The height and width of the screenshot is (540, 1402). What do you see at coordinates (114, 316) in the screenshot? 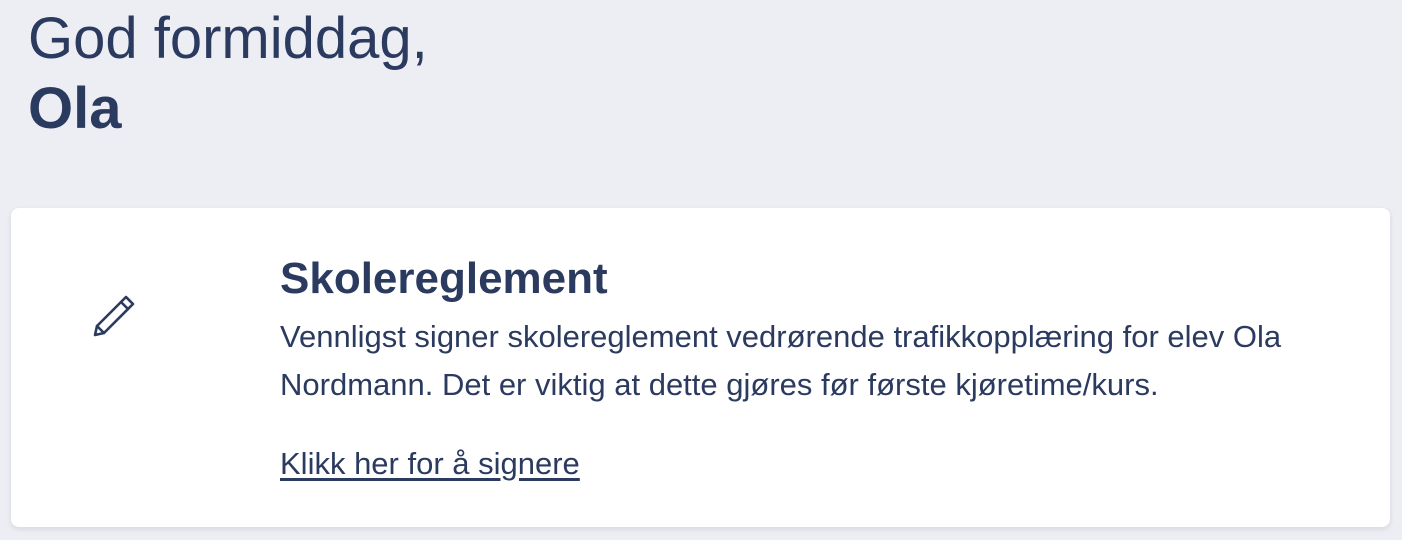
I see `pencil-icon` at bounding box center [114, 316].